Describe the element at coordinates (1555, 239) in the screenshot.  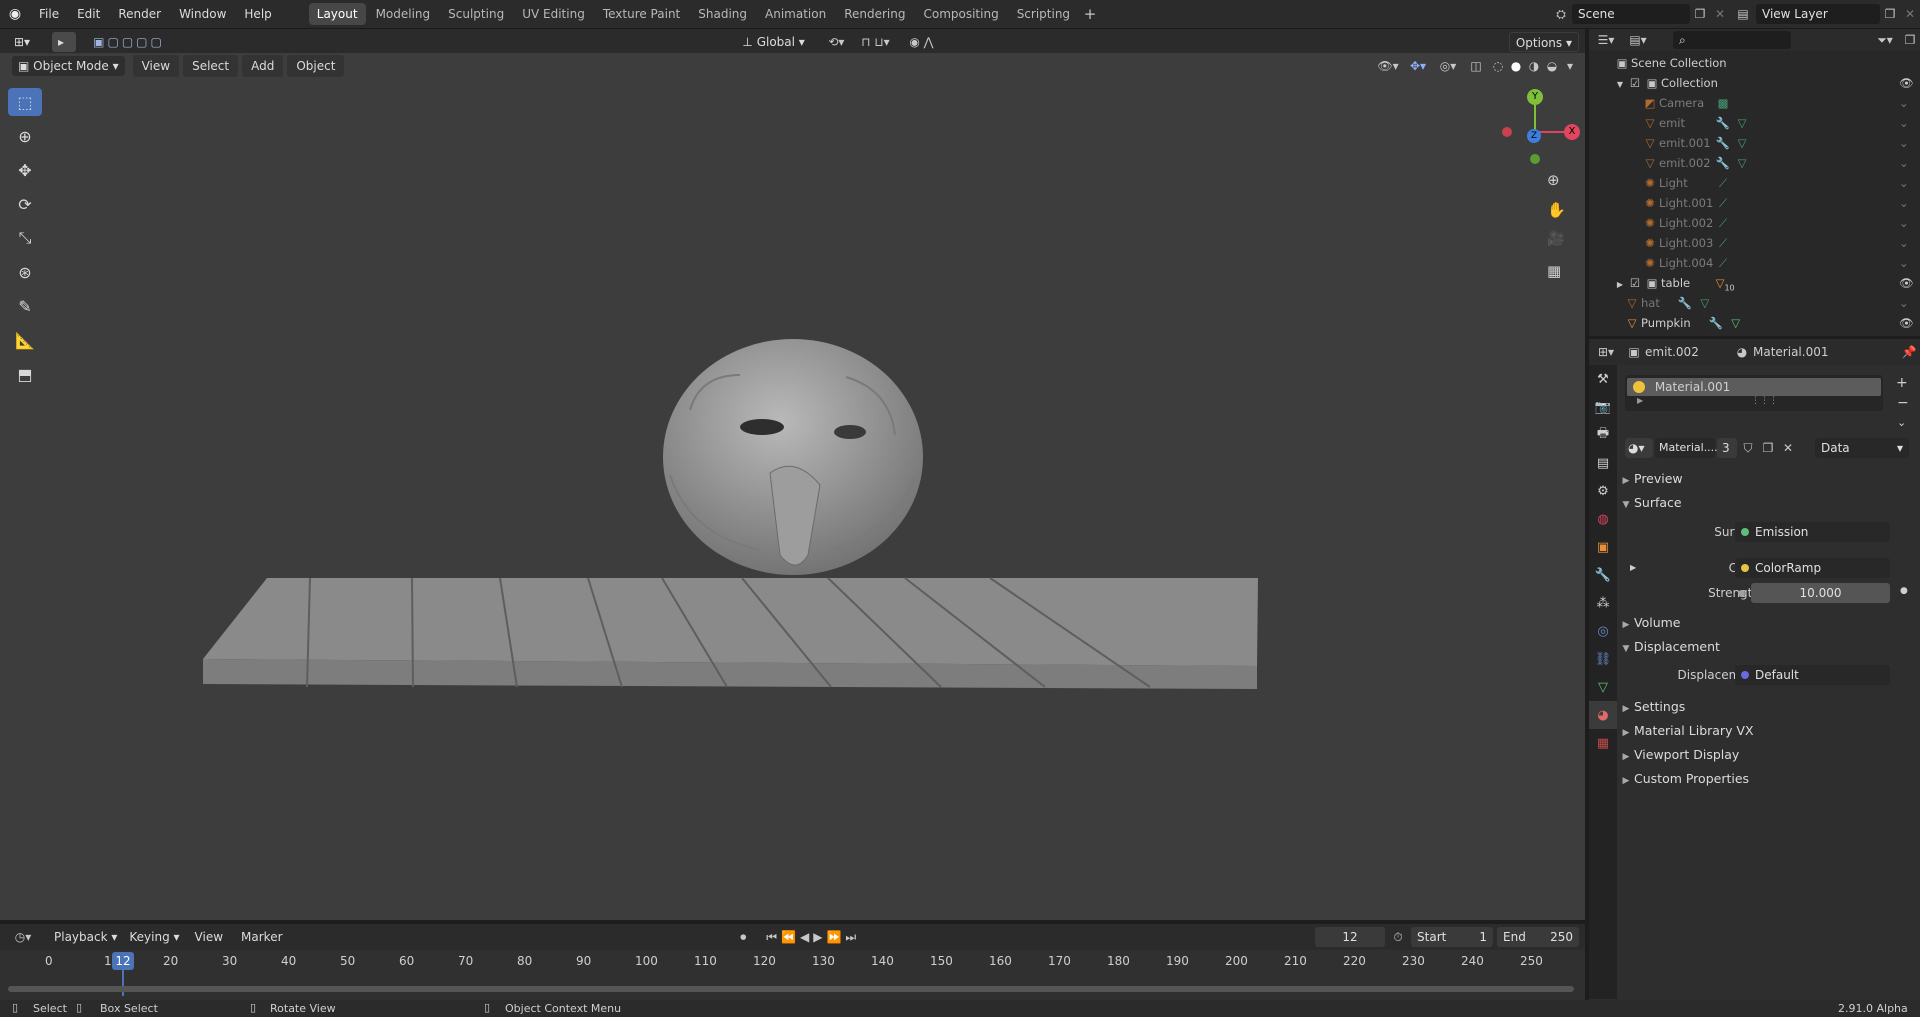
I see `camera-view-icon: 🎥` at that location.